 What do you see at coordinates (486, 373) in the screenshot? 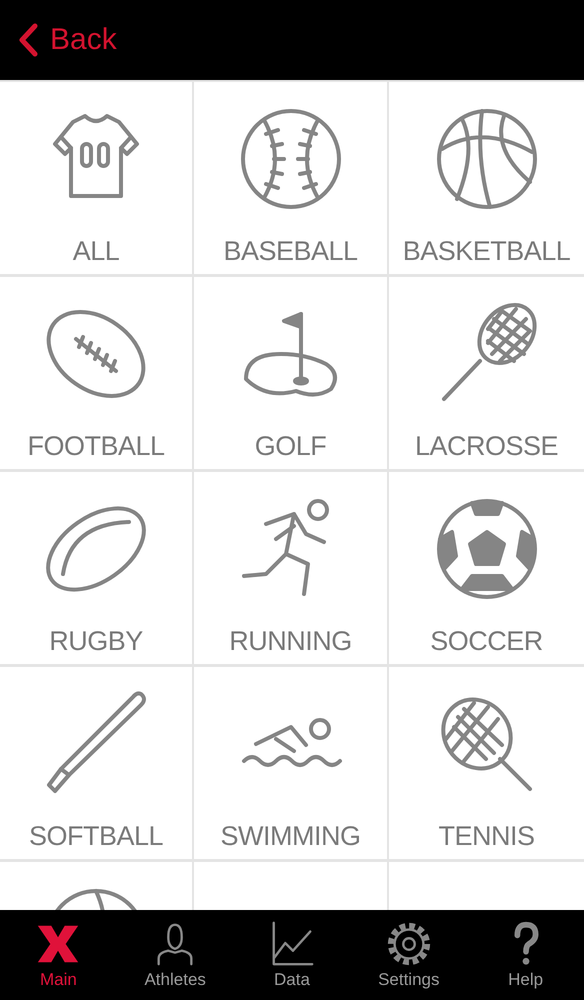
I see `sport-tile: LACROSSE` at bounding box center [486, 373].